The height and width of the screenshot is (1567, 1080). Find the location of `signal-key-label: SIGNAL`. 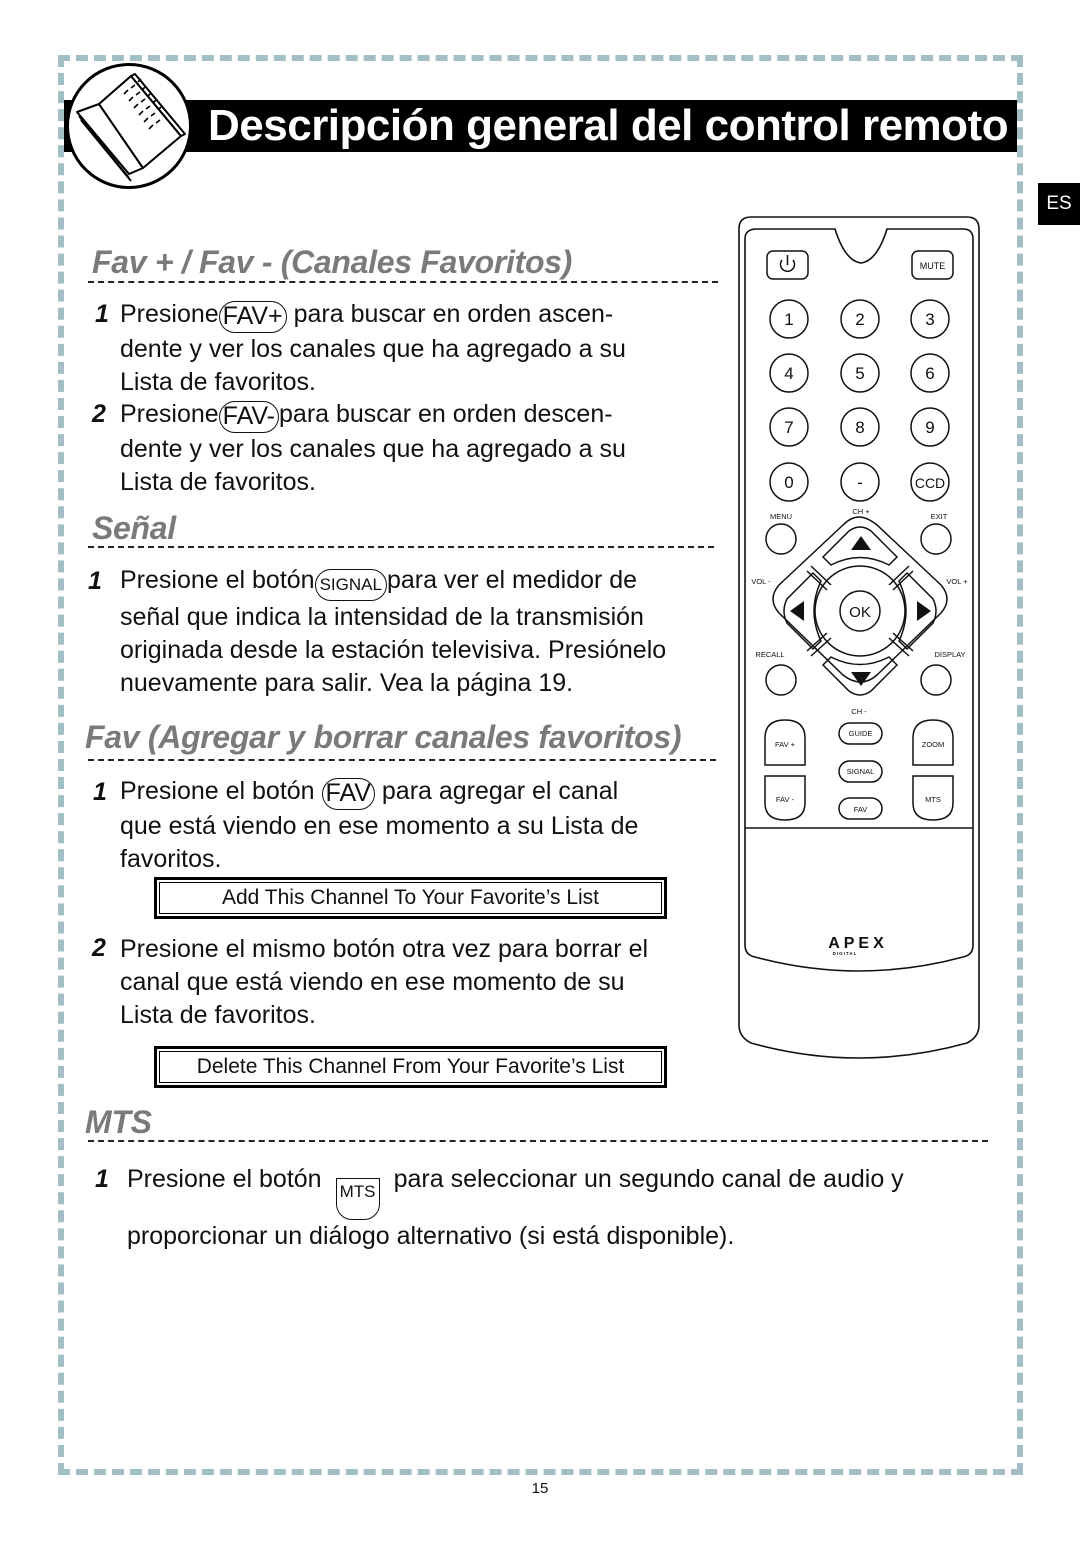

signal-key-label: SIGNAL is located at coordinates (350, 585).